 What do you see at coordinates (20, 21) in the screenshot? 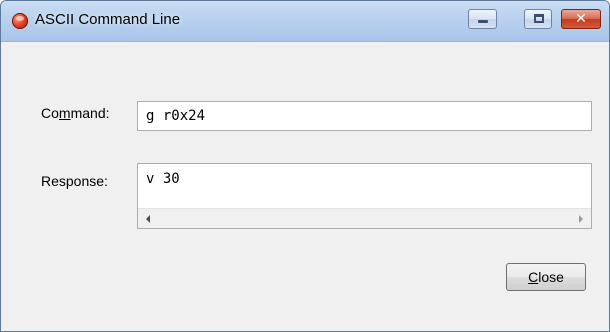
I see `app-orb-icon` at bounding box center [20, 21].